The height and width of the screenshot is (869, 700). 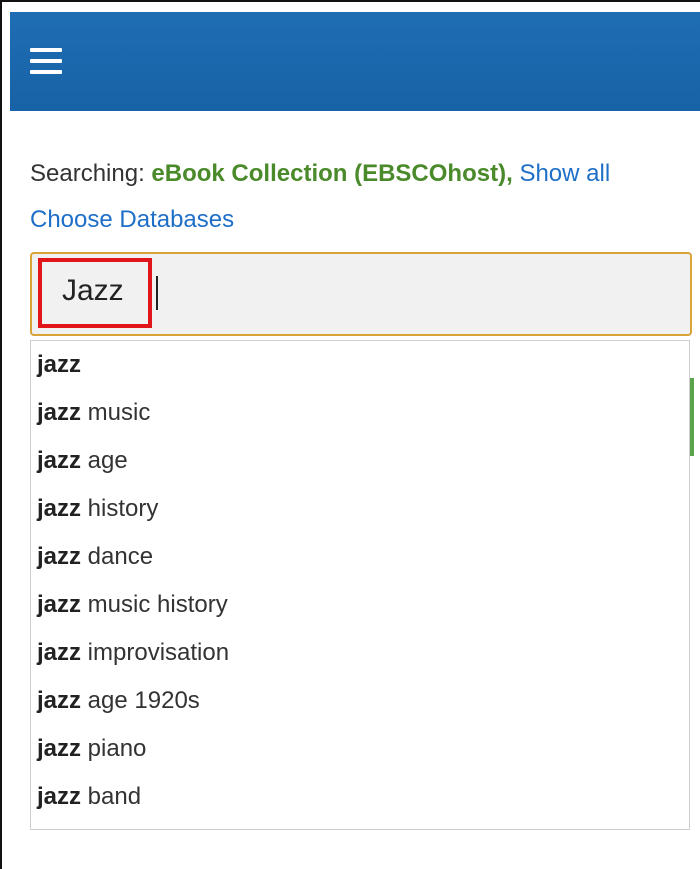 What do you see at coordinates (93, 413) in the screenshot?
I see `suggestion-item: jazz music` at bounding box center [93, 413].